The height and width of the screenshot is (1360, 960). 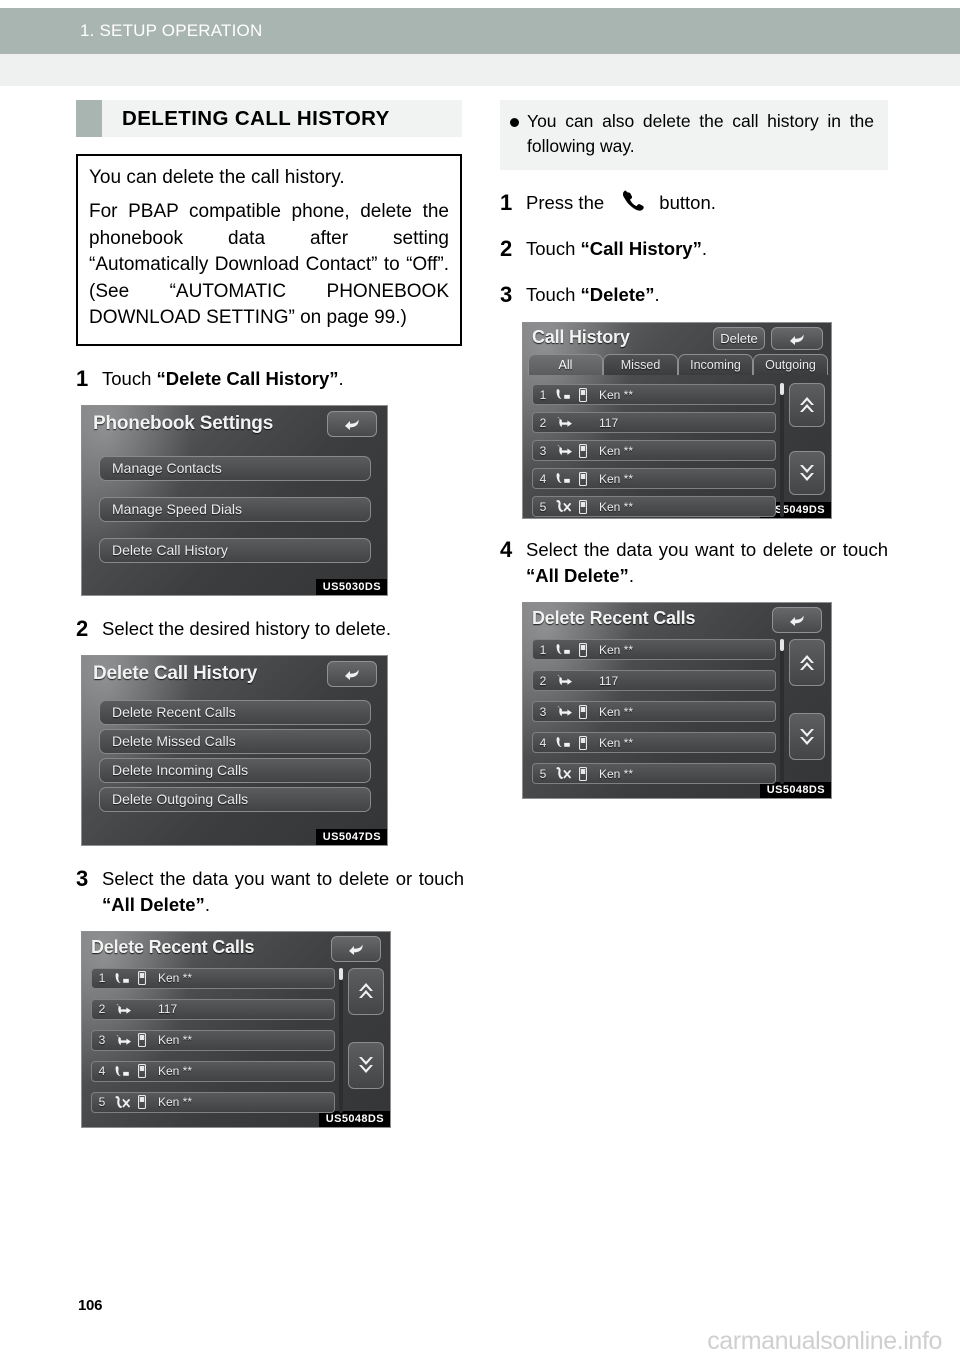 I want to click on tab-missed: Missed, so click(x=640, y=364).